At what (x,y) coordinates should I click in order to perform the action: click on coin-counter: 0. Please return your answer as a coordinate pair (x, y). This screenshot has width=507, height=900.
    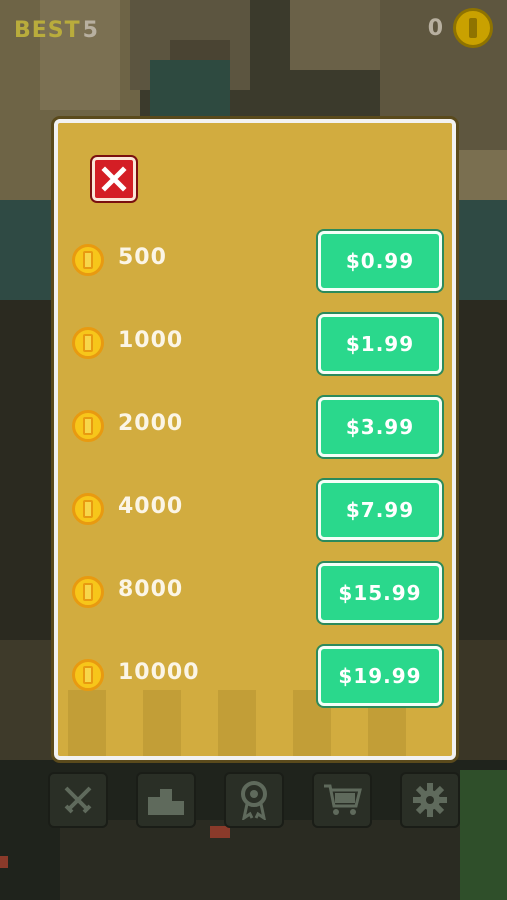
    Looking at the image, I should click on (460, 28).